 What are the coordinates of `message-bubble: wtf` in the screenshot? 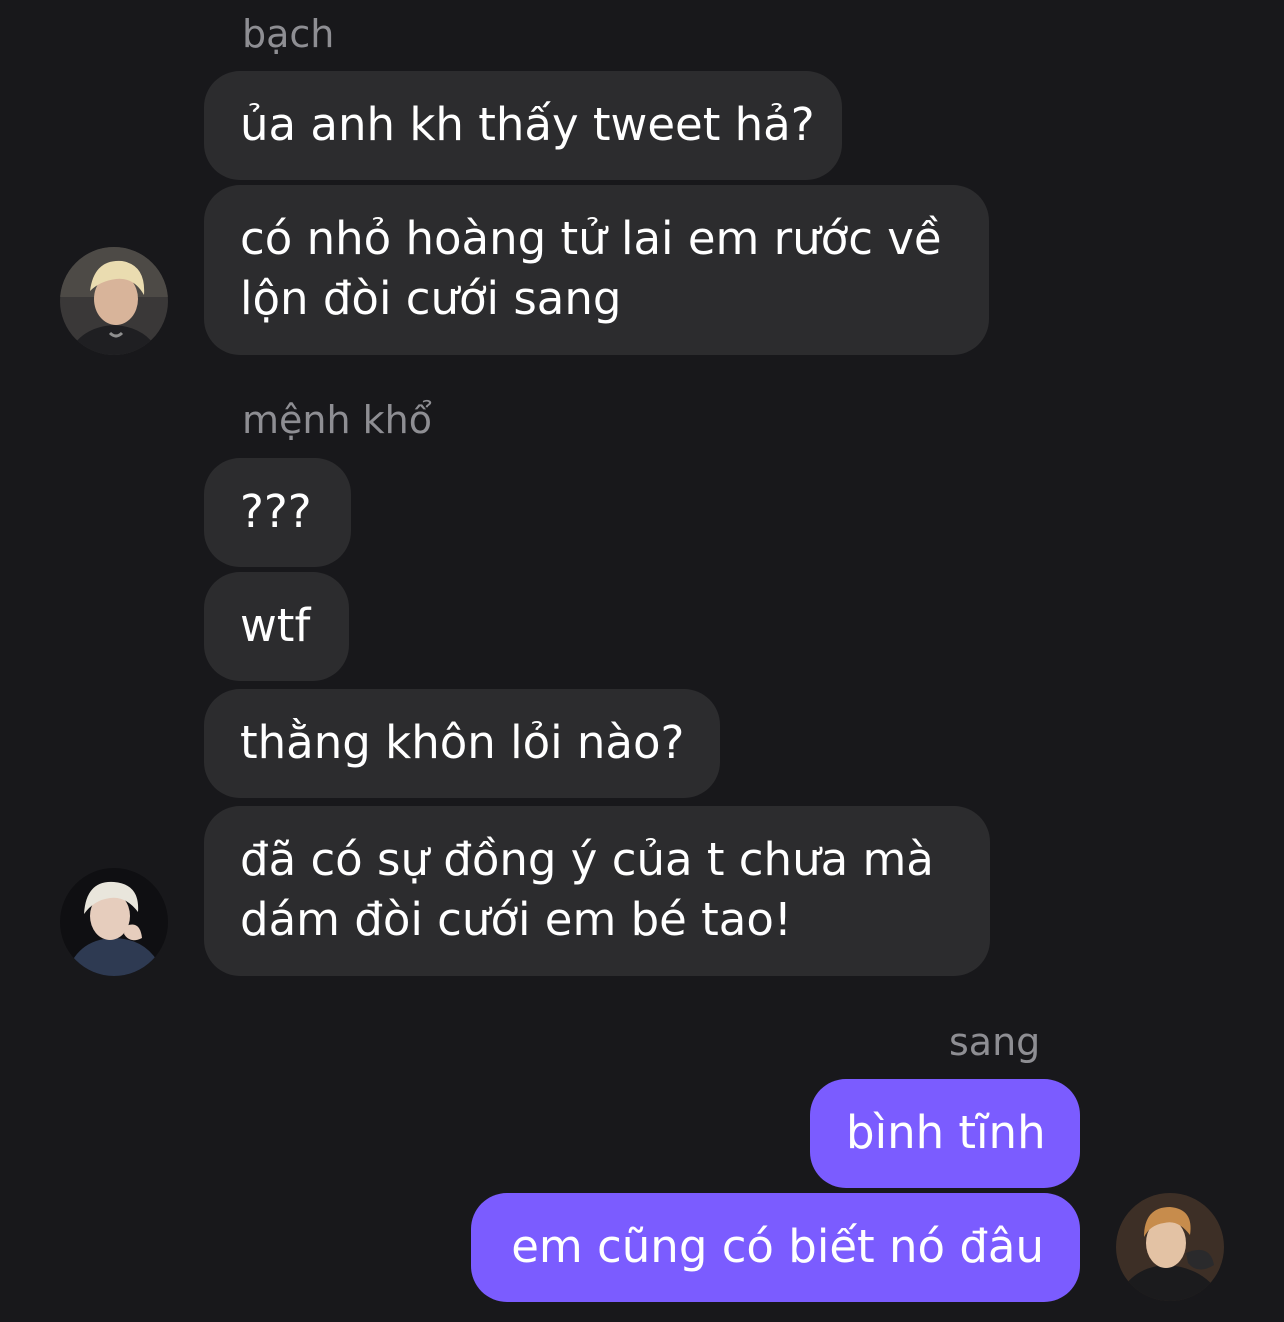 It's located at (276, 626).